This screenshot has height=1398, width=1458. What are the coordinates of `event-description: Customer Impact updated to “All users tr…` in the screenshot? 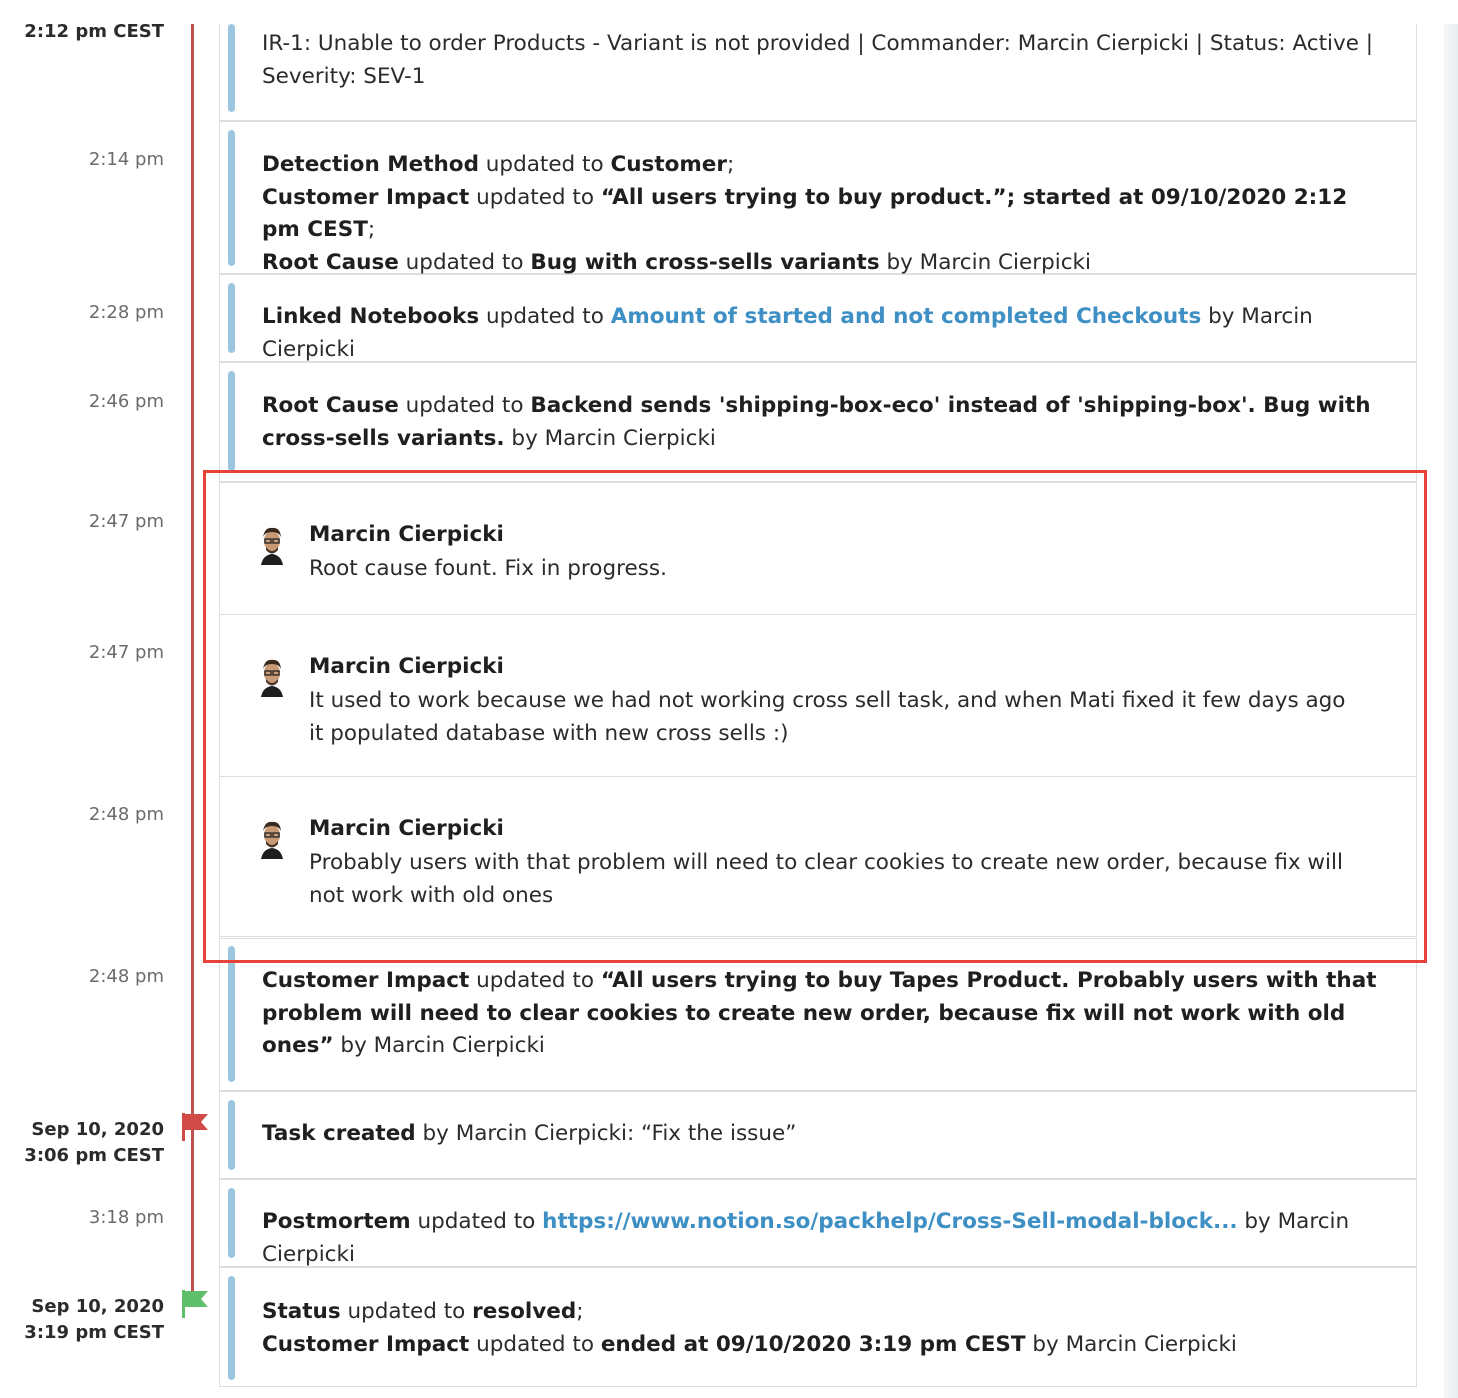 It's located at (824, 1014).